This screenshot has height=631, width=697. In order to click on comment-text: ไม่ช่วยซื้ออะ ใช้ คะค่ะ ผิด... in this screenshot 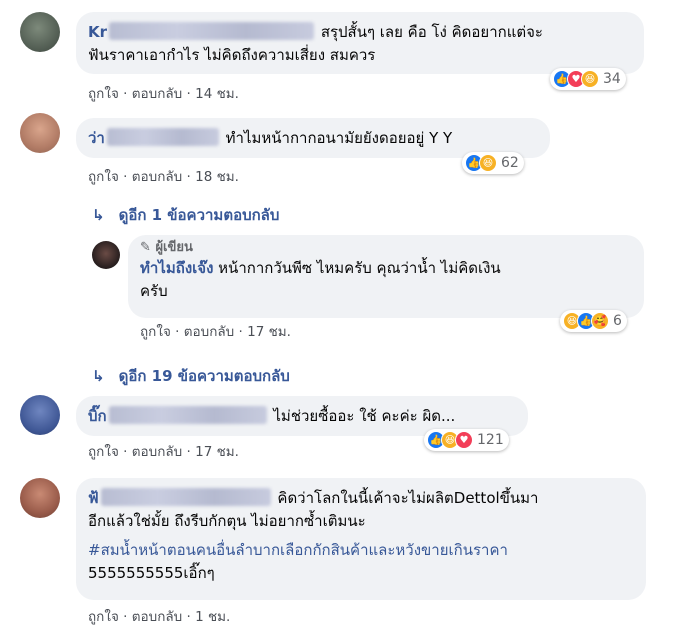, I will do `click(364, 416)`.